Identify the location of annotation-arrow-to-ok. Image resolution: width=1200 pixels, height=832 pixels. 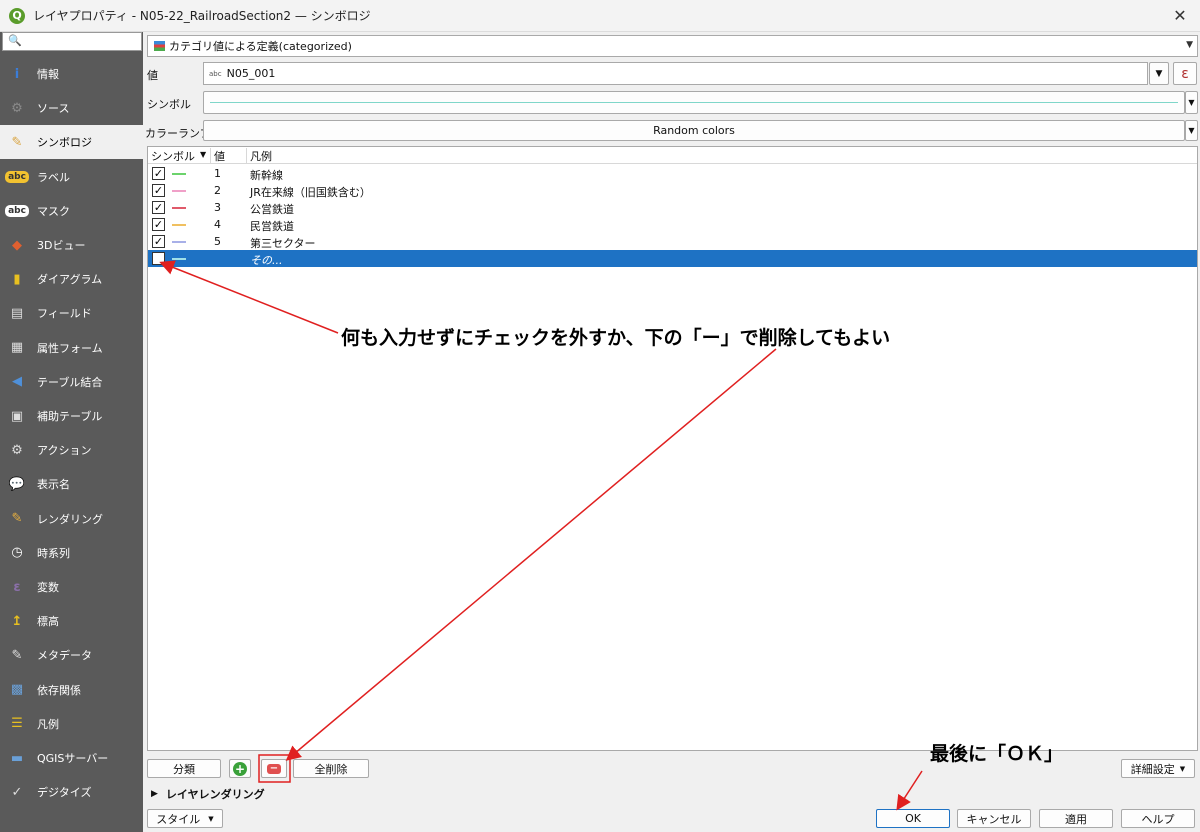
(909, 790).